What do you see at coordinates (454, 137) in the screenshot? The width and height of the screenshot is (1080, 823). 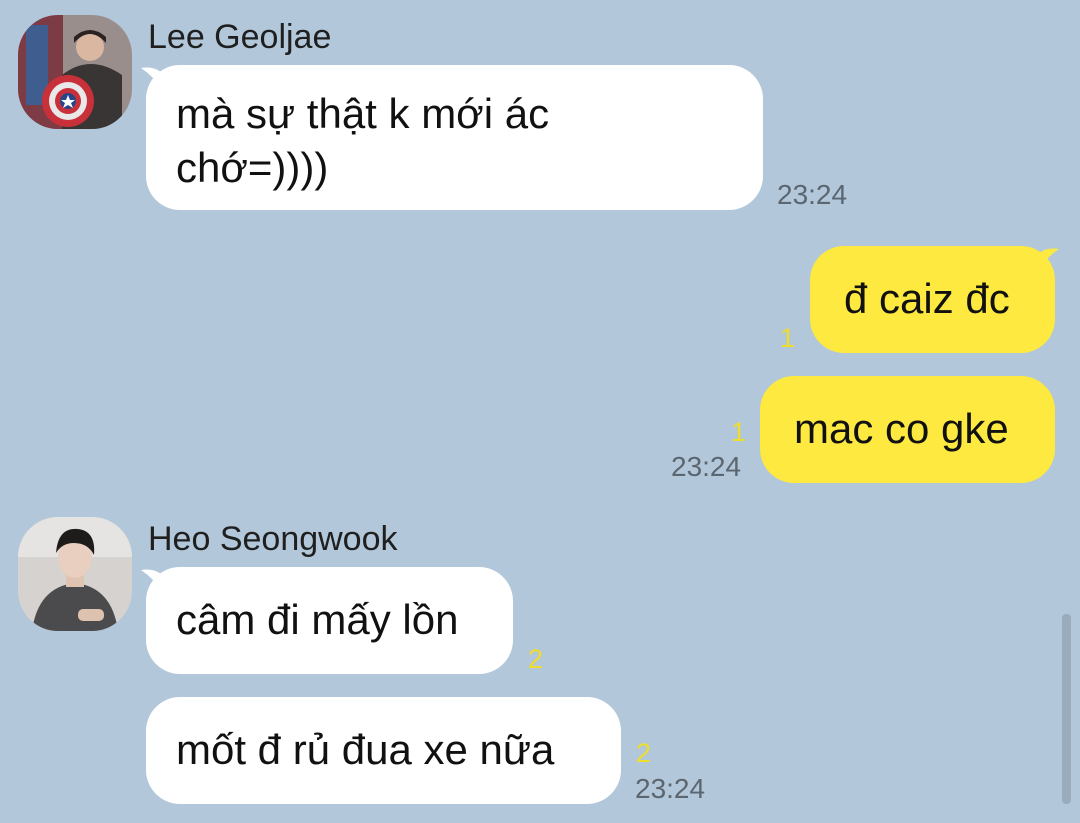 I see `message-bubble: mà sự thật k mới ác chớ=))))` at bounding box center [454, 137].